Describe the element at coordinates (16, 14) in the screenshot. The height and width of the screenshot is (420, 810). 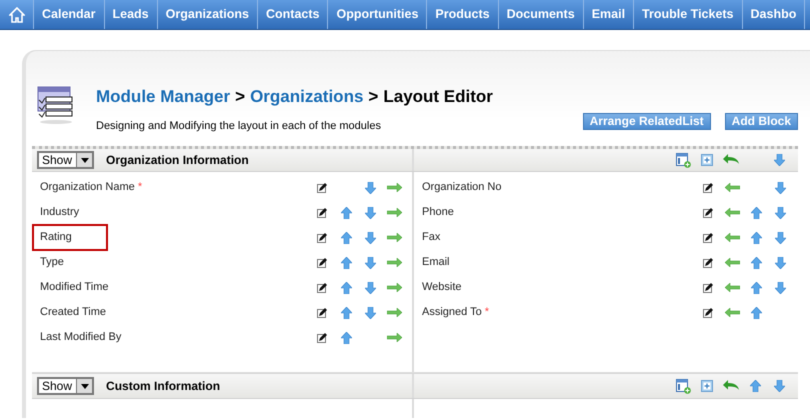
I see `home-icon` at that location.